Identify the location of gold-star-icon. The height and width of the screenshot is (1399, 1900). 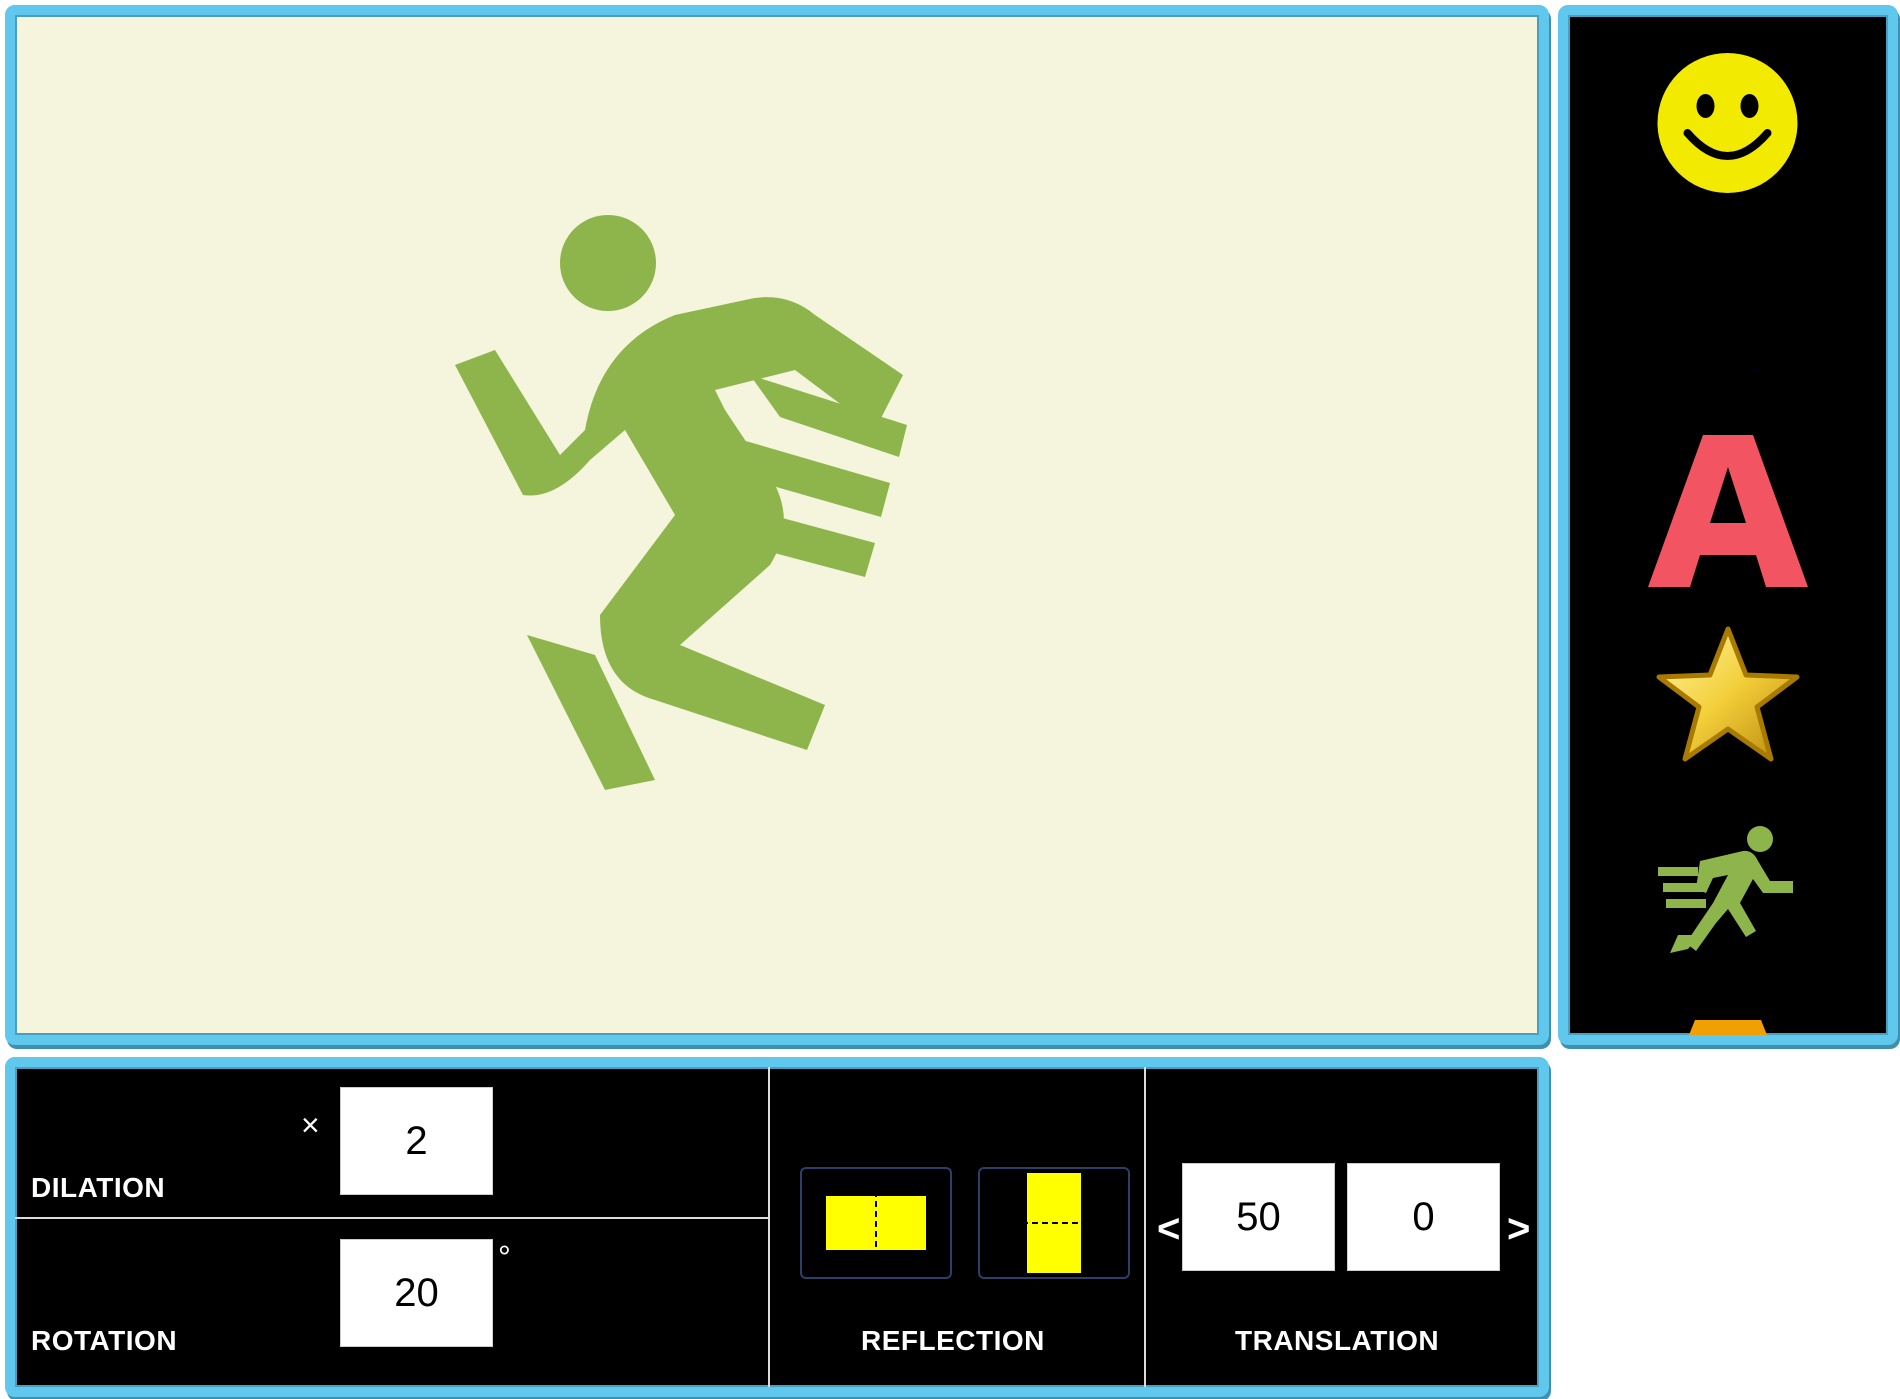
(1728, 695).